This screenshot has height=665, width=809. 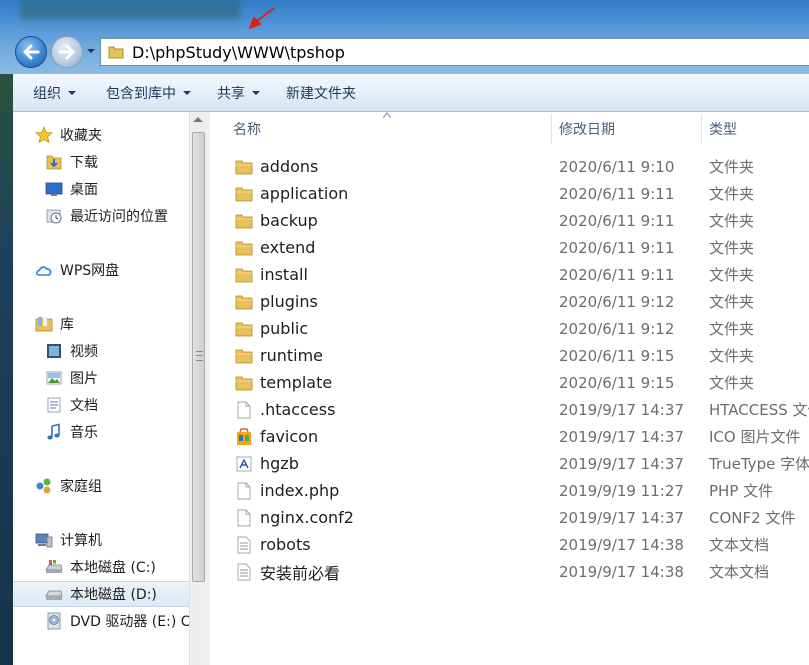 What do you see at coordinates (288, 247) in the screenshot?
I see `file-name: extend` at bounding box center [288, 247].